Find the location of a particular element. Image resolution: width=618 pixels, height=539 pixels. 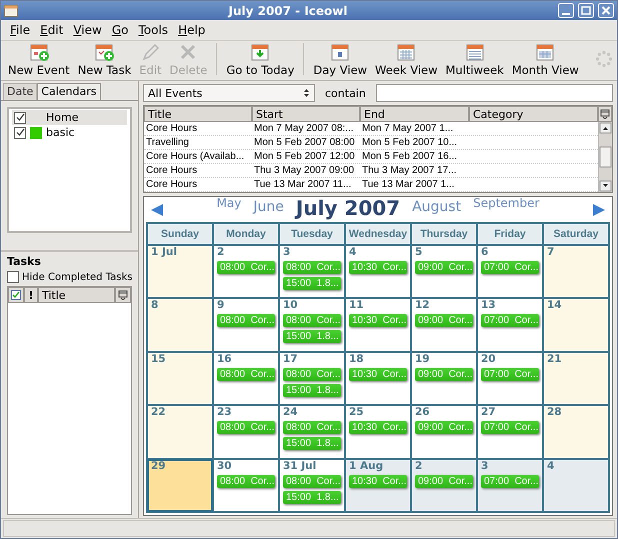

column-header: ! is located at coordinates (31, 295).